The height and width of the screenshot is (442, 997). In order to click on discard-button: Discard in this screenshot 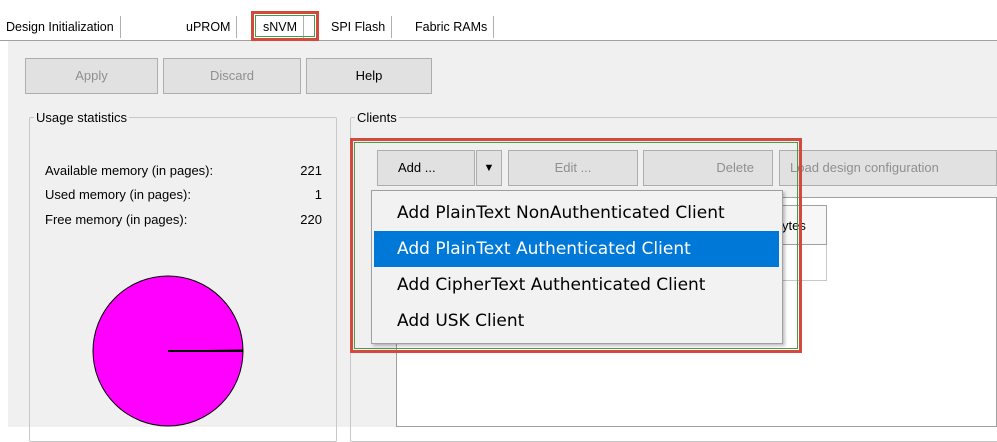, I will do `click(232, 76)`.